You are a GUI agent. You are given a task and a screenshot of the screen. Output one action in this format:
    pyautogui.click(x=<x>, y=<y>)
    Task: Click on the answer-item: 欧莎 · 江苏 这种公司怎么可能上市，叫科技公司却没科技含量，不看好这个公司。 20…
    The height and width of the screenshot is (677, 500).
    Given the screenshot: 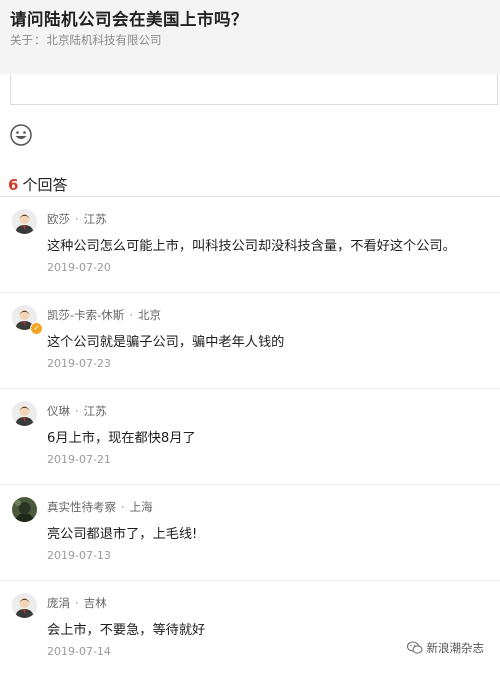 What is the action you would take?
    pyautogui.click(x=250, y=245)
    